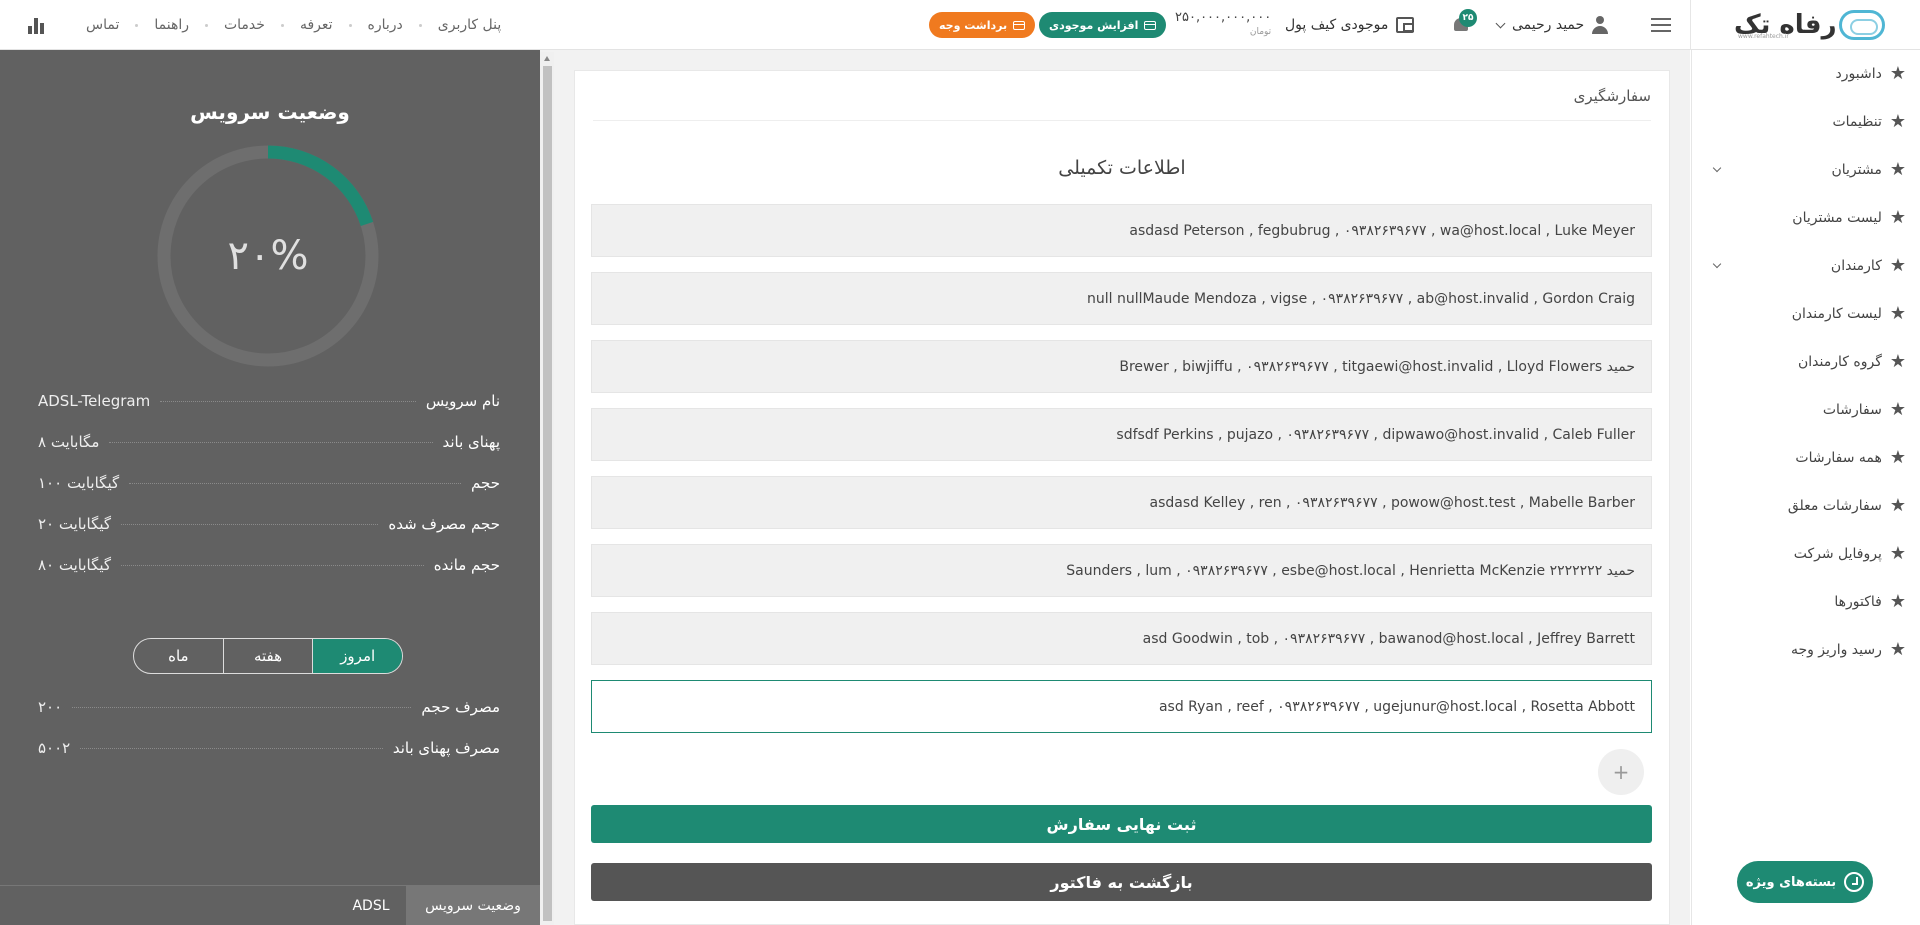 This screenshot has height=925, width=1920. Describe the element at coordinates (1464, 22) in the screenshot. I see `bell-icon: ۲۵` at that location.